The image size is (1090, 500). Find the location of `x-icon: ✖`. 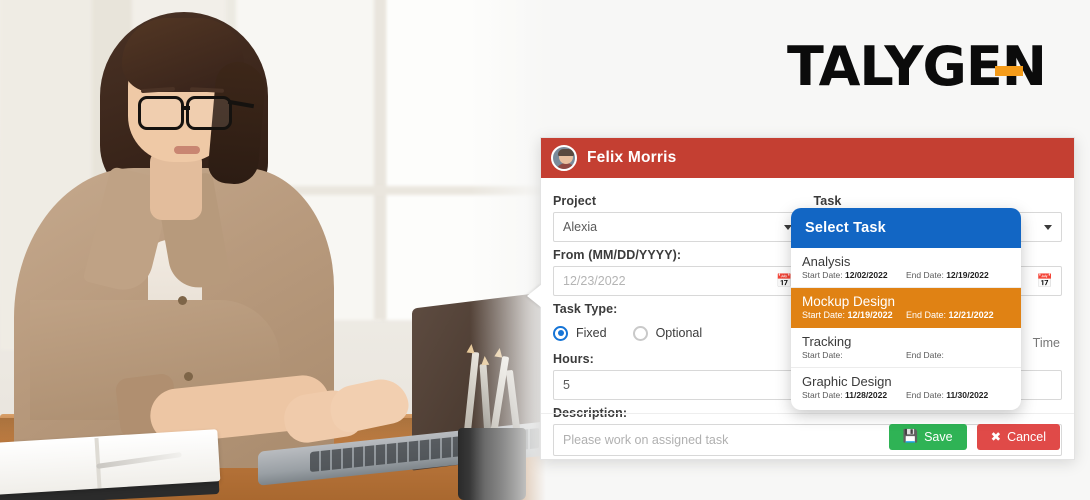

x-icon: ✖ is located at coordinates (996, 437).